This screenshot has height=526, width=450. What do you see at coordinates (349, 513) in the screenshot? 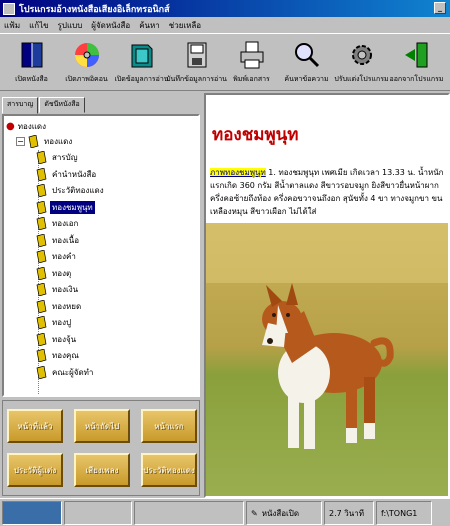
I see `status-time: 2.7 วินาที` at bounding box center [349, 513].